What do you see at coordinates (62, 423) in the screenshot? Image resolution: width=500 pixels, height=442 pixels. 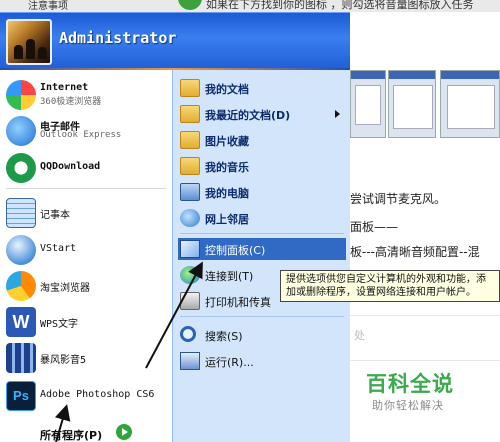 I see `arrow-to-all-programs` at bounding box center [62, 423].